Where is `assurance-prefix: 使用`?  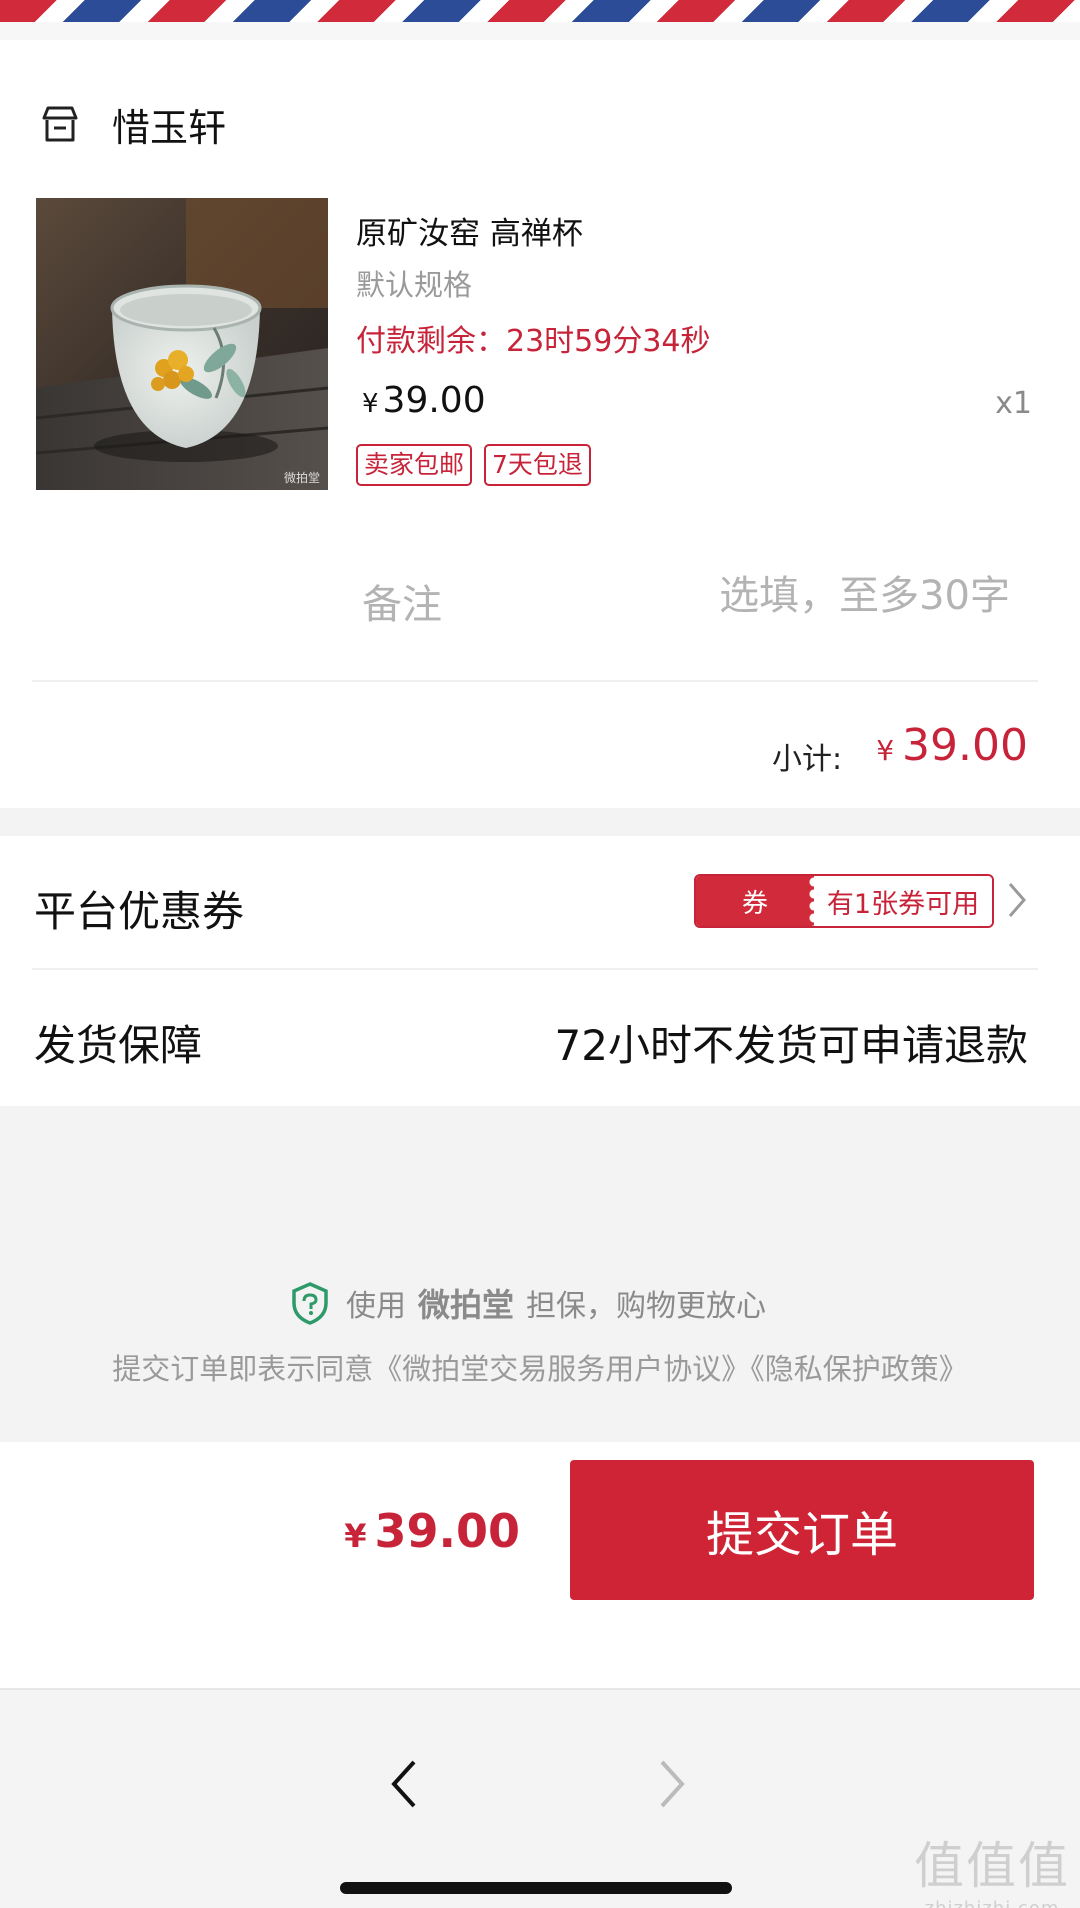
assurance-prefix: 使用 is located at coordinates (376, 1306).